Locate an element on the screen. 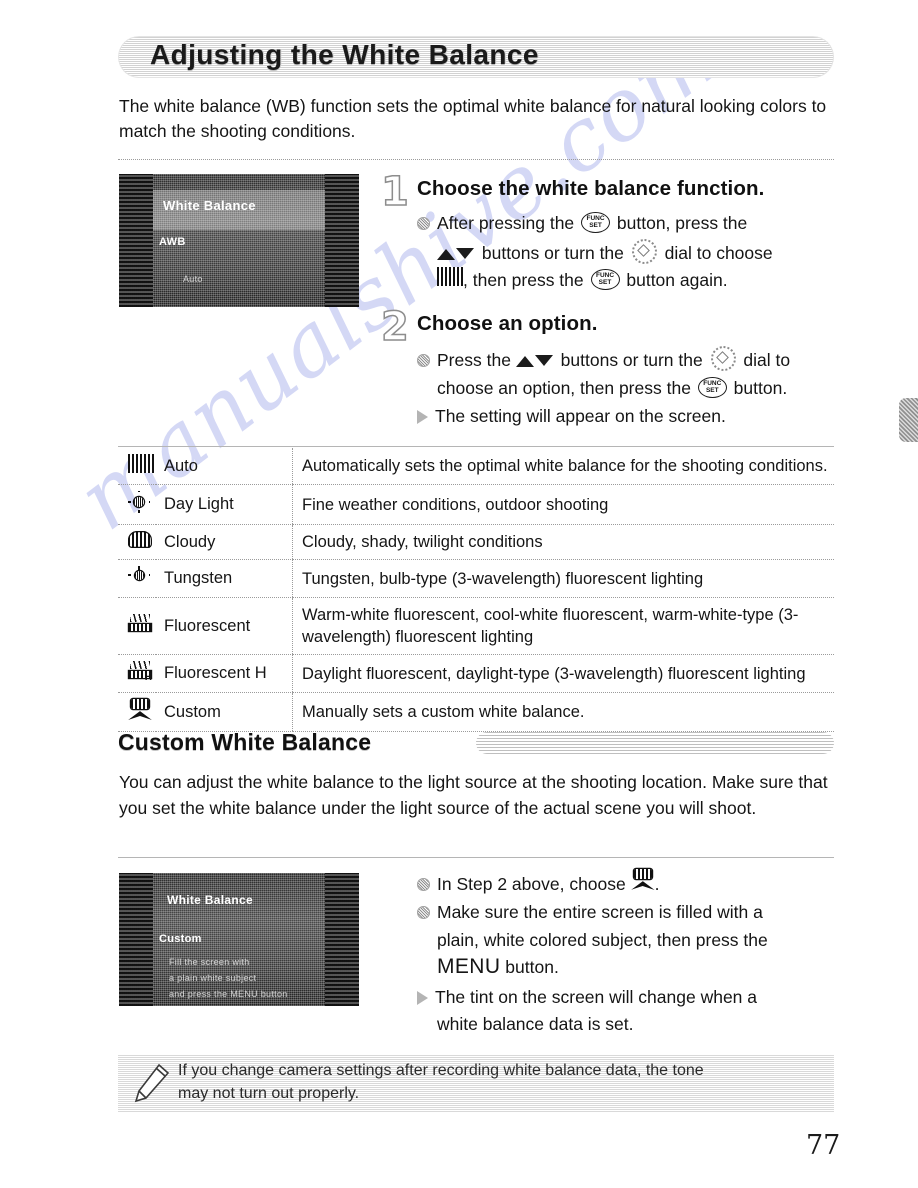  camera-screen-step1: White Balance AWB Auto is located at coordinates (239, 240).